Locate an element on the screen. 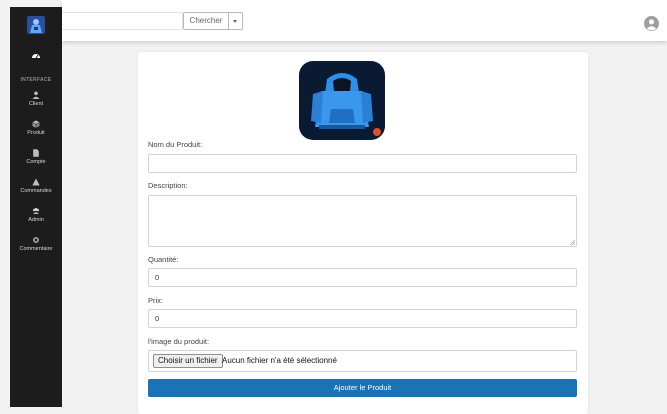 The image size is (667, 414). sidebar-item-admin: Admin is located at coordinates (36, 219).